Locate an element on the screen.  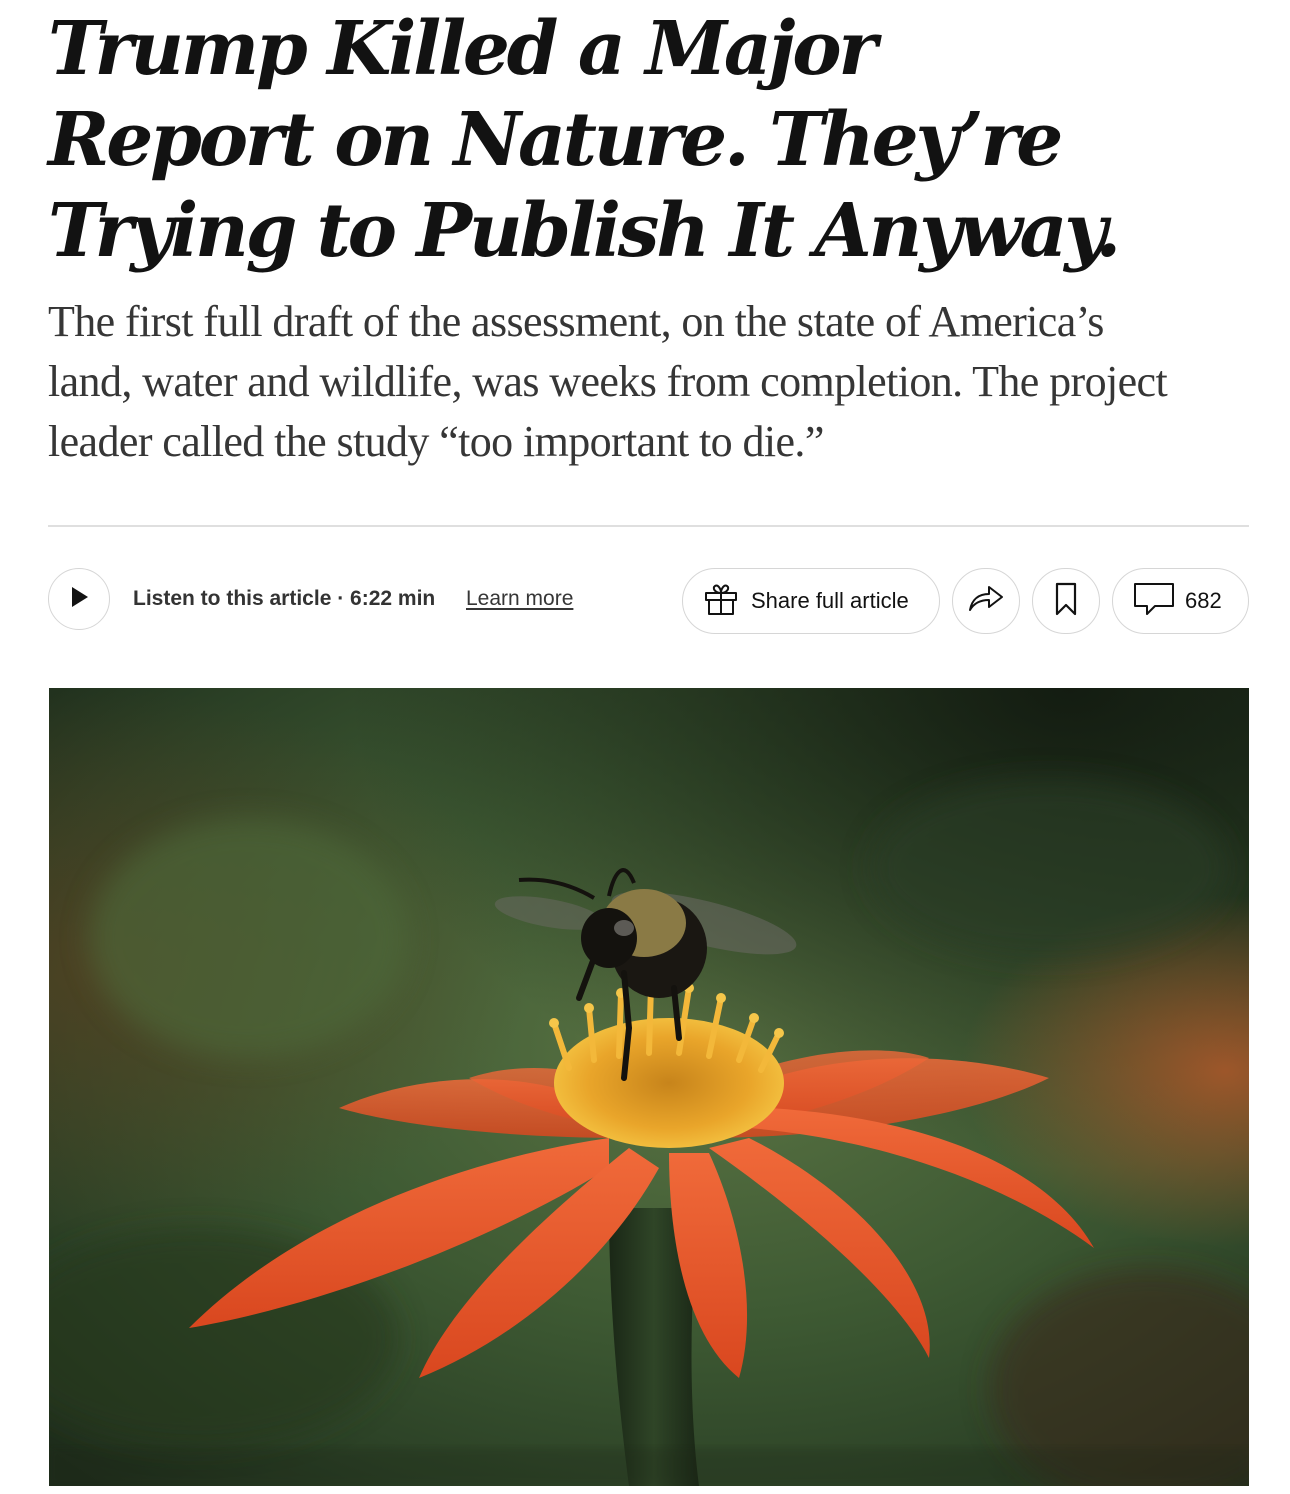
listen-label: Listen to this article · 6:22 min is located at coordinates (284, 598).